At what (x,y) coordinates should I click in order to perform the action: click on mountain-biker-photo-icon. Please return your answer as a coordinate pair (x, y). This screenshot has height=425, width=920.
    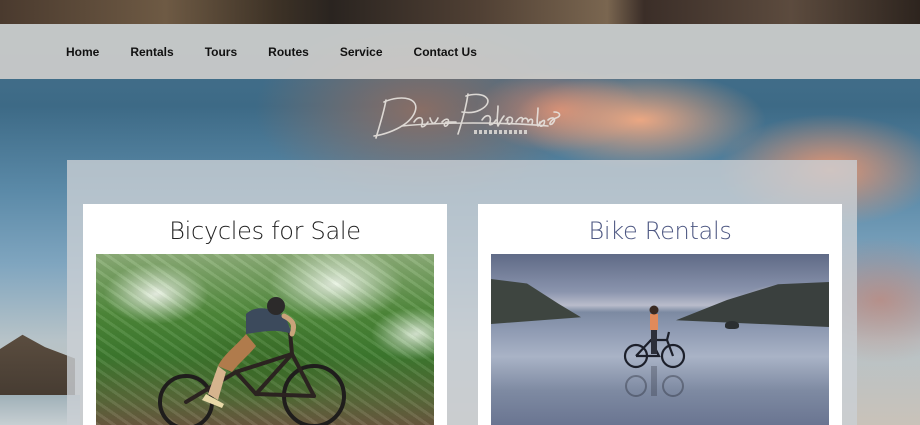
    Looking at the image, I should click on (265, 339).